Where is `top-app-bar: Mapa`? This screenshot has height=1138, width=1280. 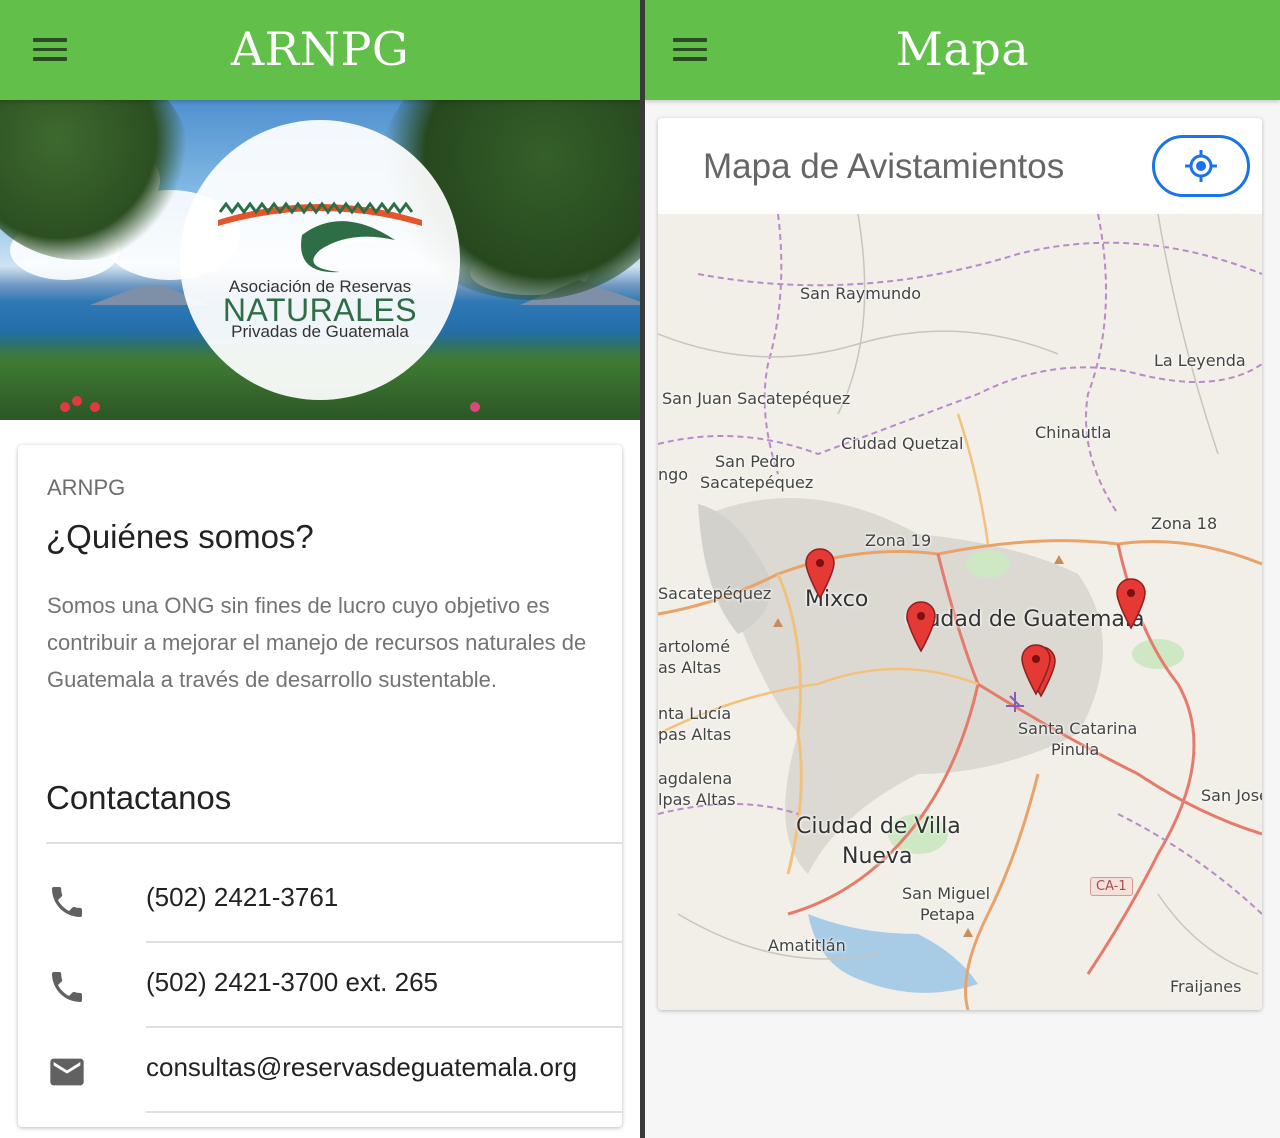 top-app-bar: Mapa is located at coordinates (962, 50).